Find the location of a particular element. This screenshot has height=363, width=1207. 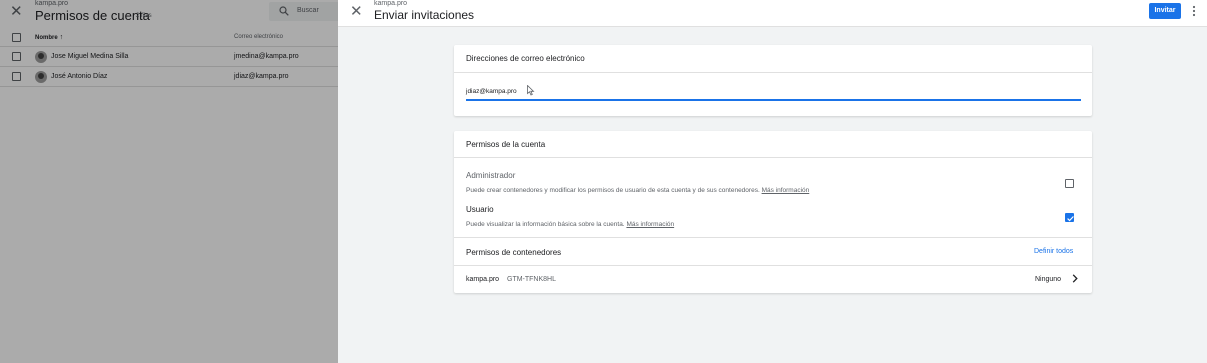

dialog-header: ✕ kampa.pro Enviar invitaciones Invitar is located at coordinates (772, 13).